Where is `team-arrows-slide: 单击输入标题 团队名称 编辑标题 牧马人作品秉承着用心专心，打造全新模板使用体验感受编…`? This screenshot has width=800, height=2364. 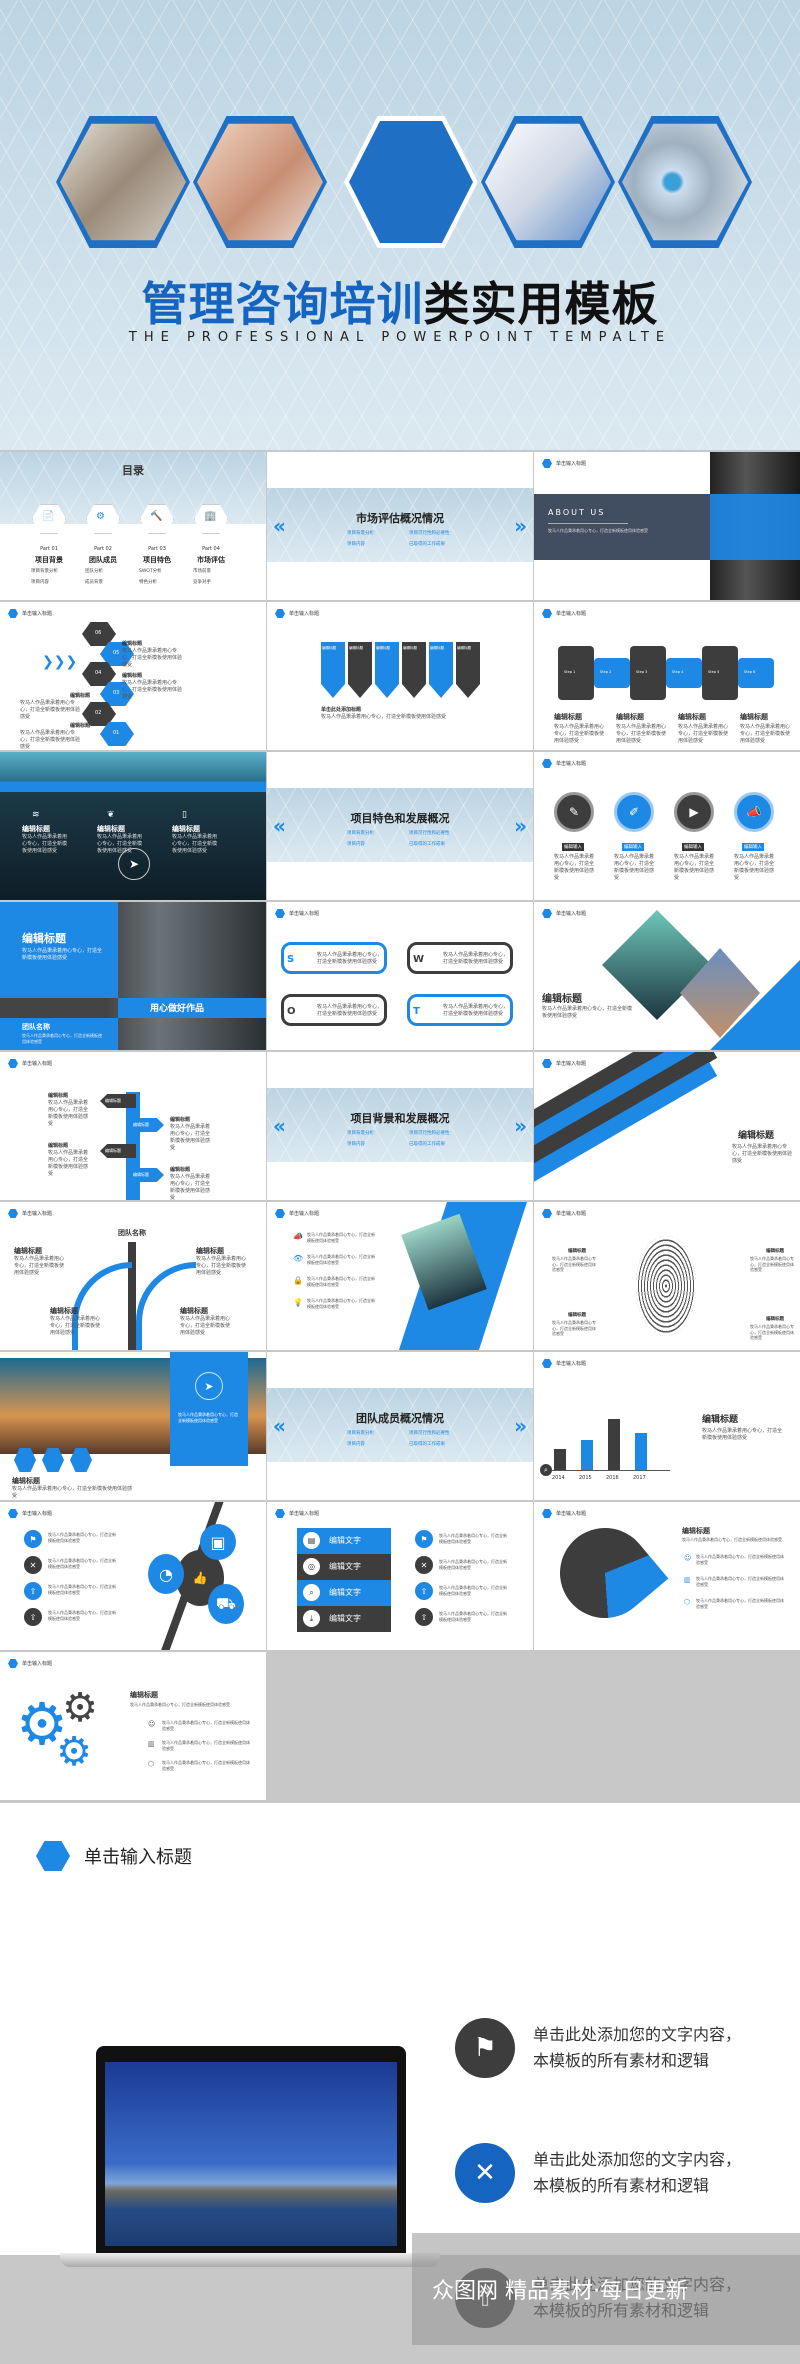 team-arrows-slide: 单击输入标题 团队名称 编辑标题 牧马人作品秉承着用心专心，打造全新模板使用体验感受编… is located at coordinates (133, 1276).